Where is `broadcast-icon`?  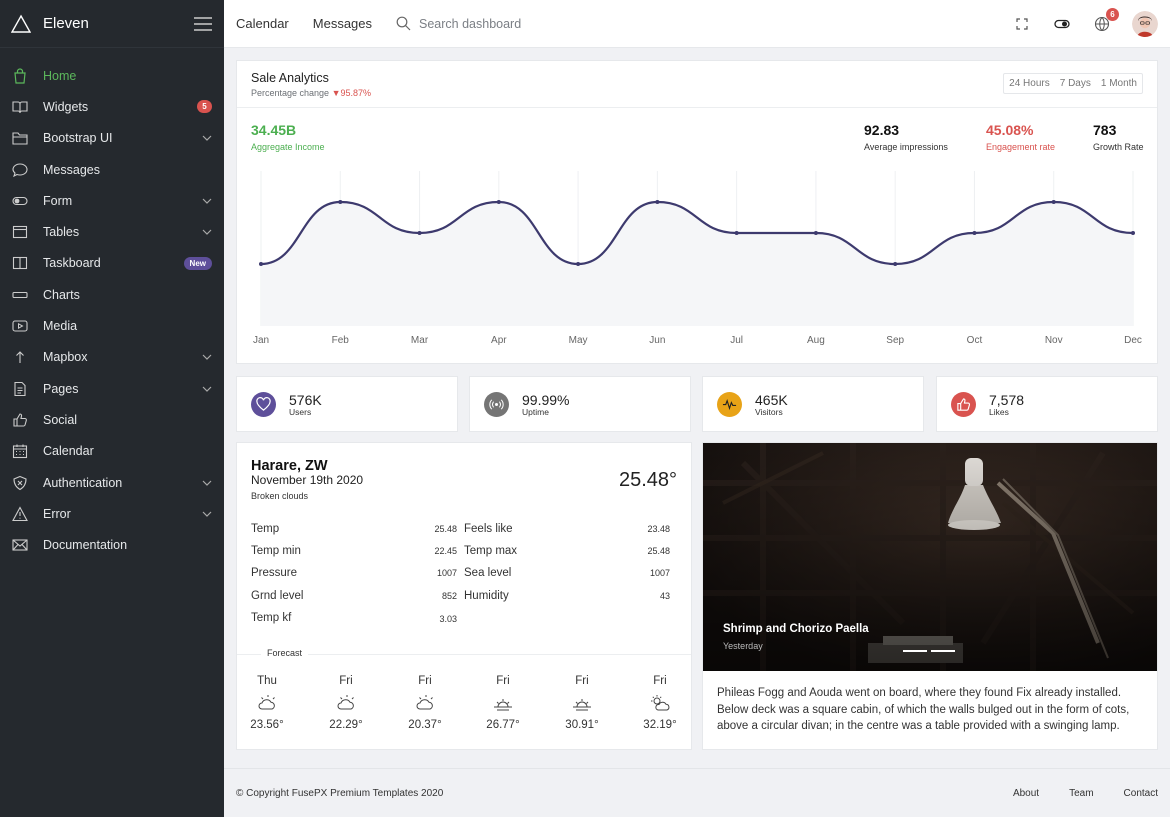 broadcast-icon is located at coordinates (496, 404).